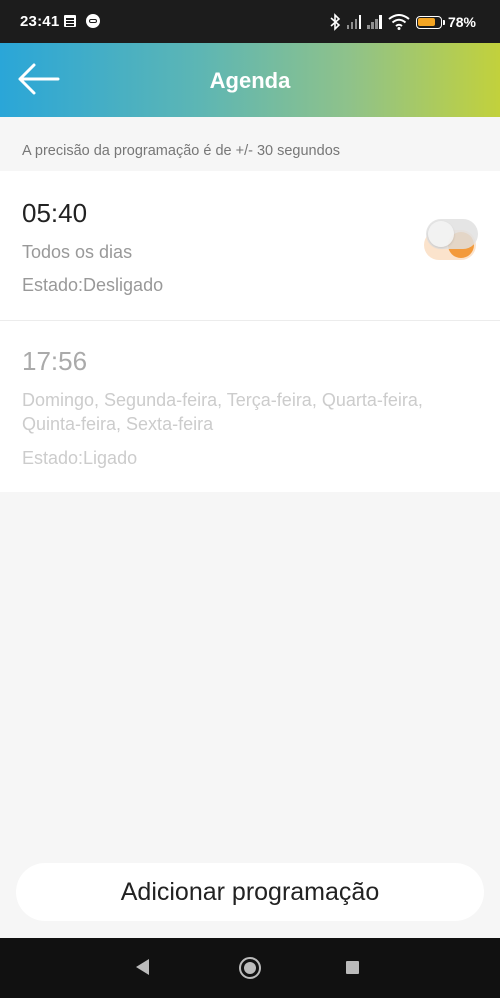 This screenshot has width=500, height=998. What do you see at coordinates (40, 21) in the screenshot?
I see `status-time: 23:41` at bounding box center [40, 21].